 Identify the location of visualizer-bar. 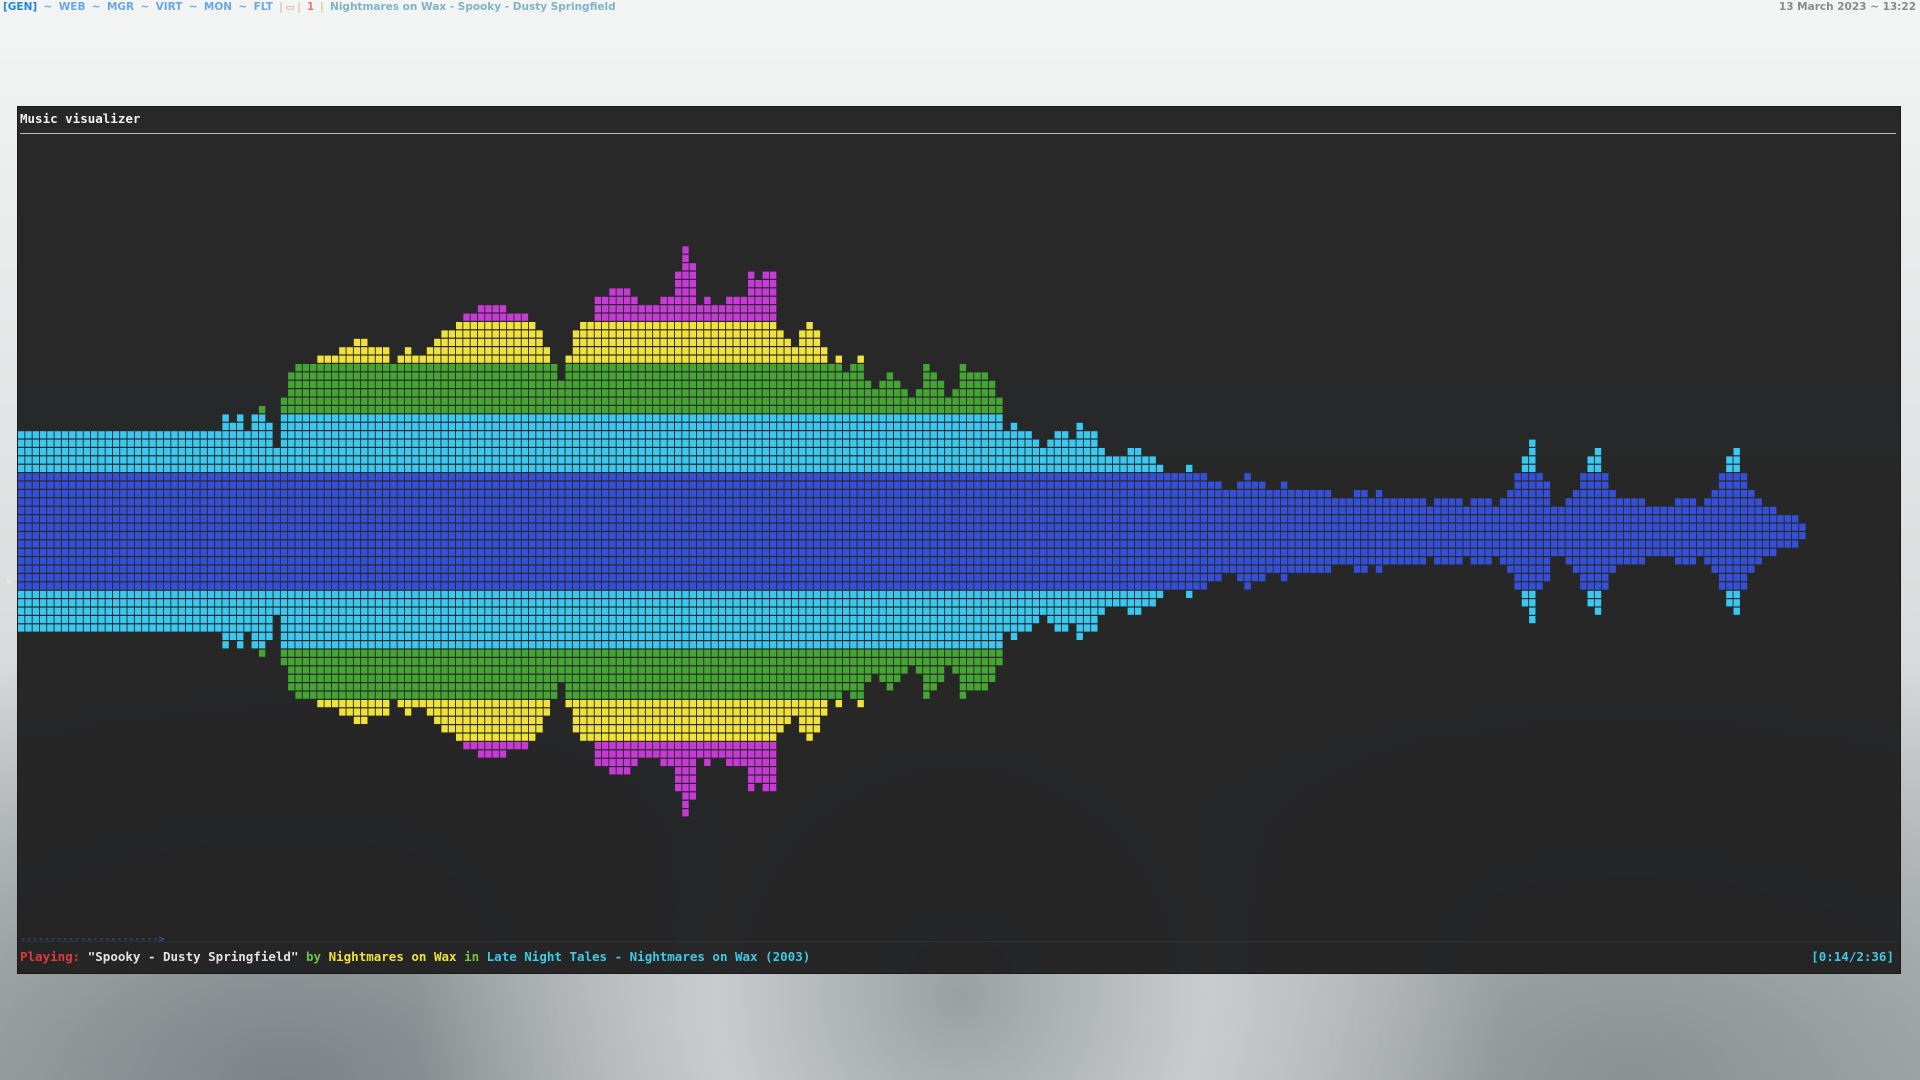
(174, 531).